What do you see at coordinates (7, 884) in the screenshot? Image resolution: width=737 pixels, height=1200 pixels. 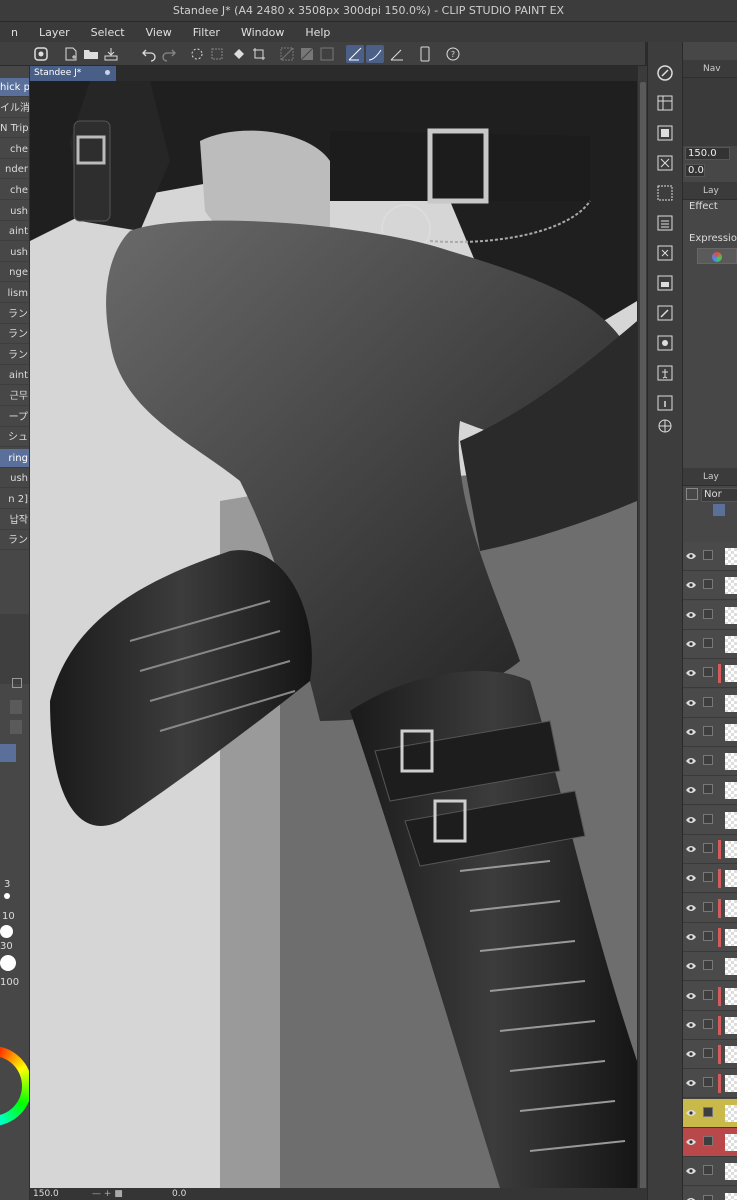 I see `brush-size-3: 3` at bounding box center [7, 884].